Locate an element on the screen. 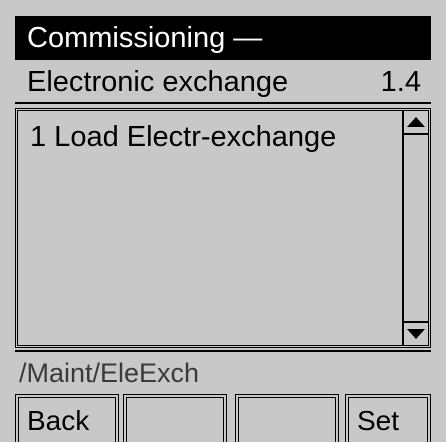 The width and height of the screenshot is (446, 444). menu-subheader-label: Electronic exchange is located at coordinates (158, 82).